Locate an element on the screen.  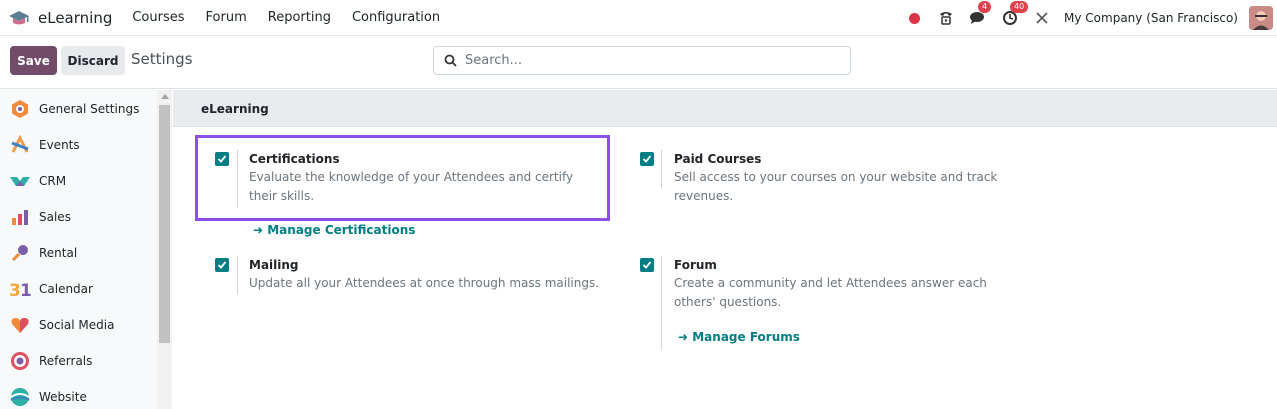
breadcrumb-settings: Settings is located at coordinates (162, 59).